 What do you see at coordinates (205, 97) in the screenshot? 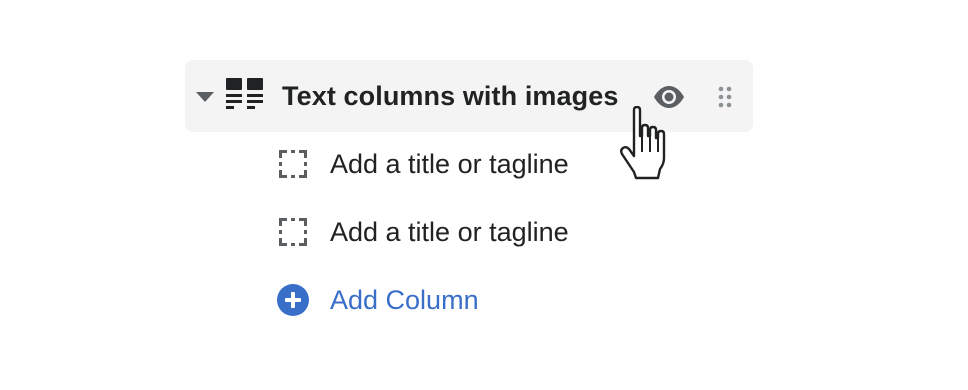
I see `caret-down-icon` at bounding box center [205, 97].